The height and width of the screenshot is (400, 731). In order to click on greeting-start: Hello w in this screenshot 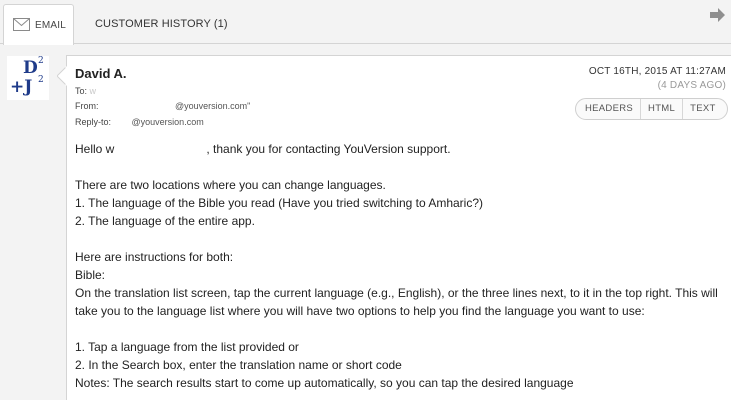, I will do `click(95, 149)`.